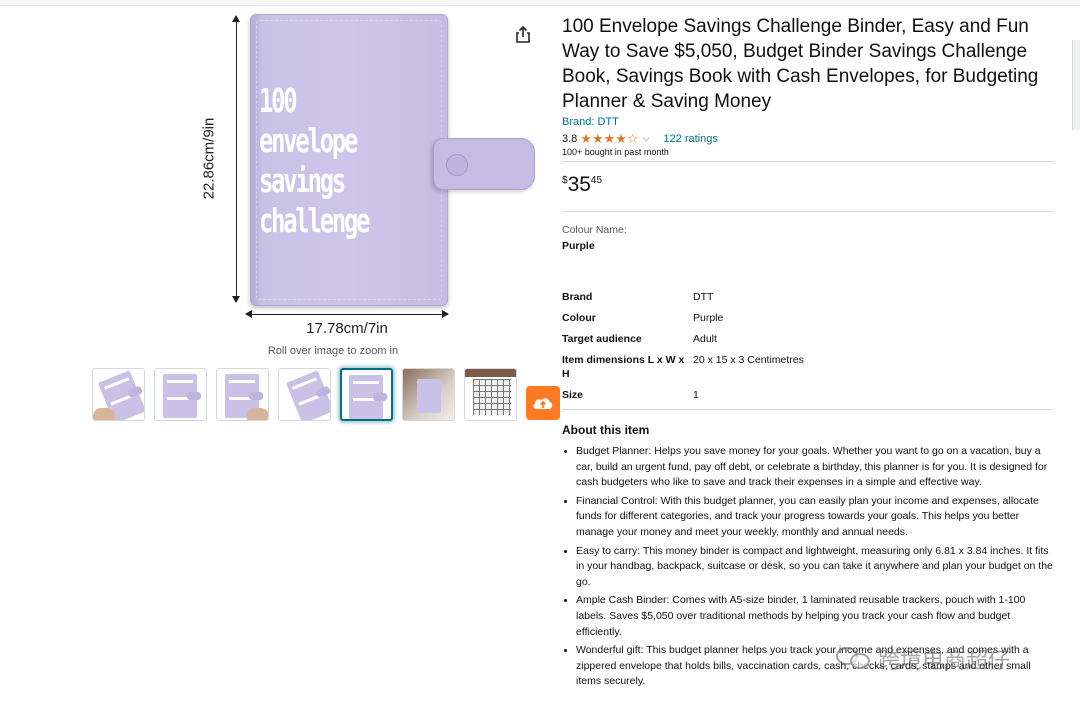 The height and width of the screenshot is (708, 1080). I want to click on about-heading: About this item, so click(606, 430).